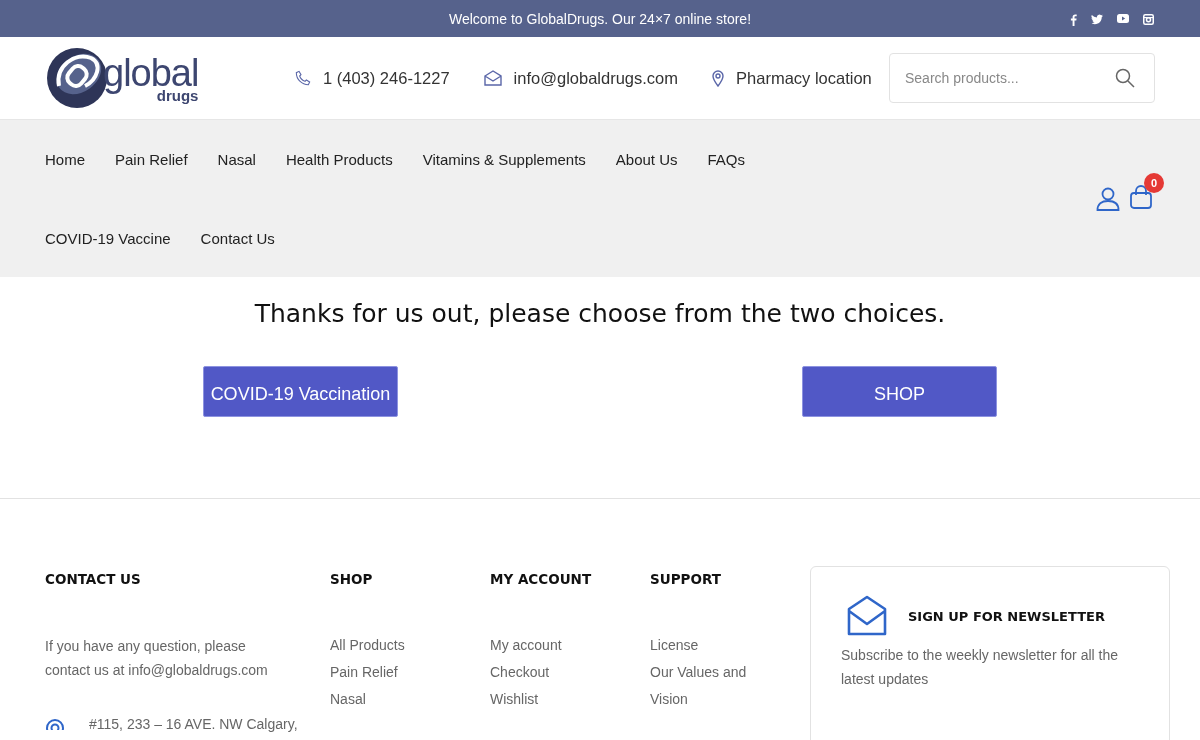 The width and height of the screenshot is (1200, 740). Describe the element at coordinates (300, 391) in the screenshot. I see `vaccination-button: COVID-19 Vaccination` at that location.